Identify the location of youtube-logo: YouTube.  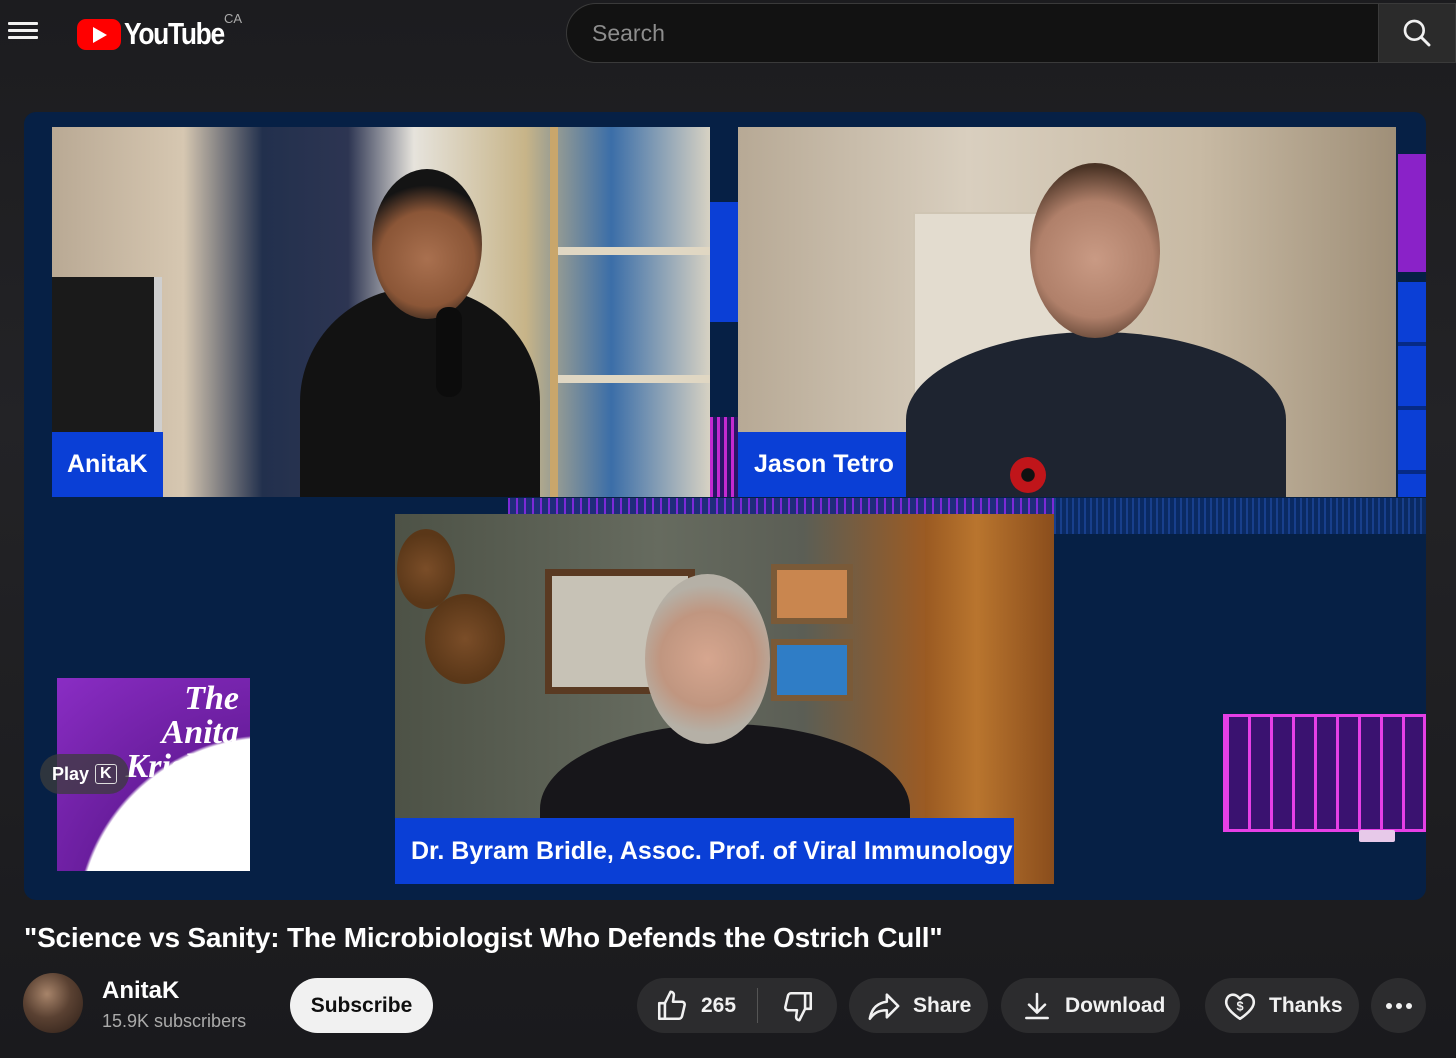
(159, 34).